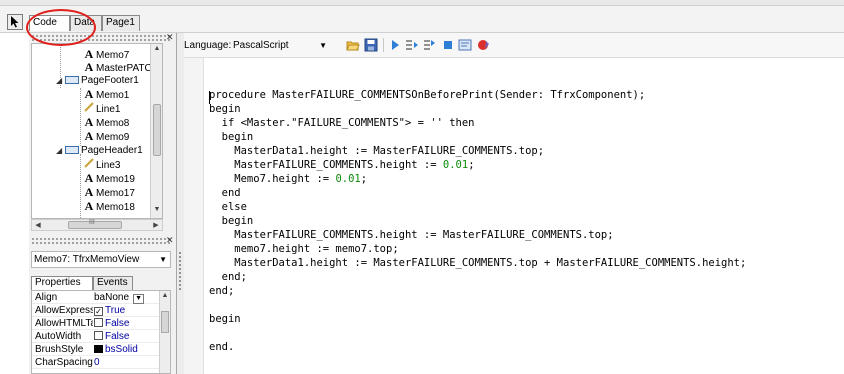  I want to click on open-folder-icon, so click(353, 45).